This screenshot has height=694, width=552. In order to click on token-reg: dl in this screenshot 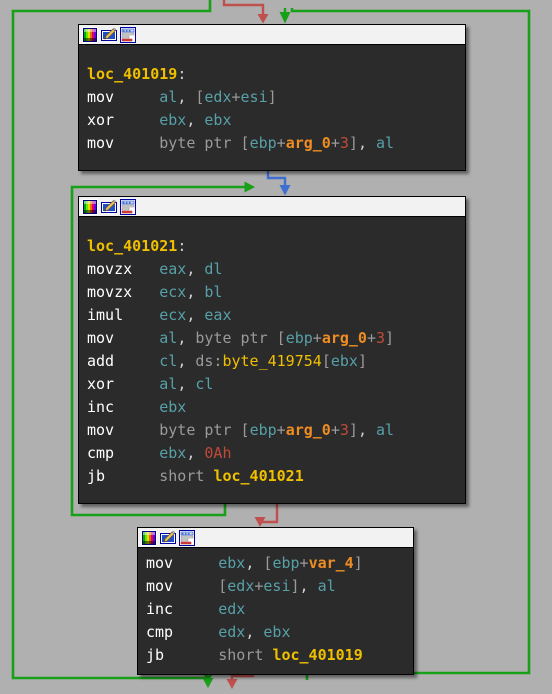, I will do `click(213, 269)`.